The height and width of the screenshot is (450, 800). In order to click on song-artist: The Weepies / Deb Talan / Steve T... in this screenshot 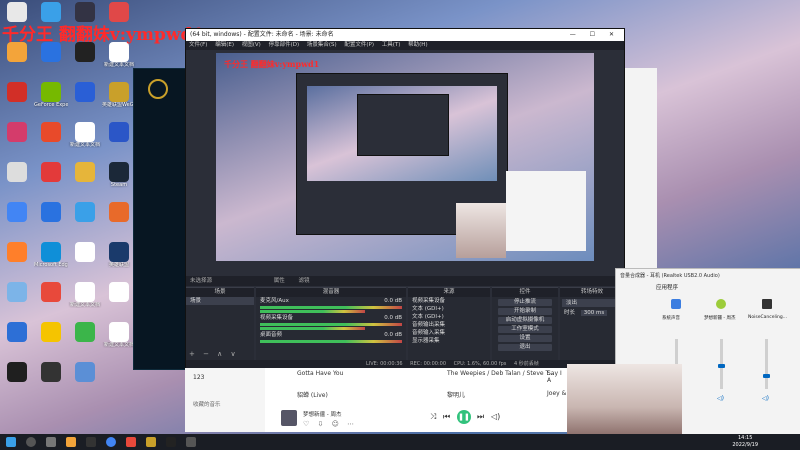, I will do `click(500, 373)`.